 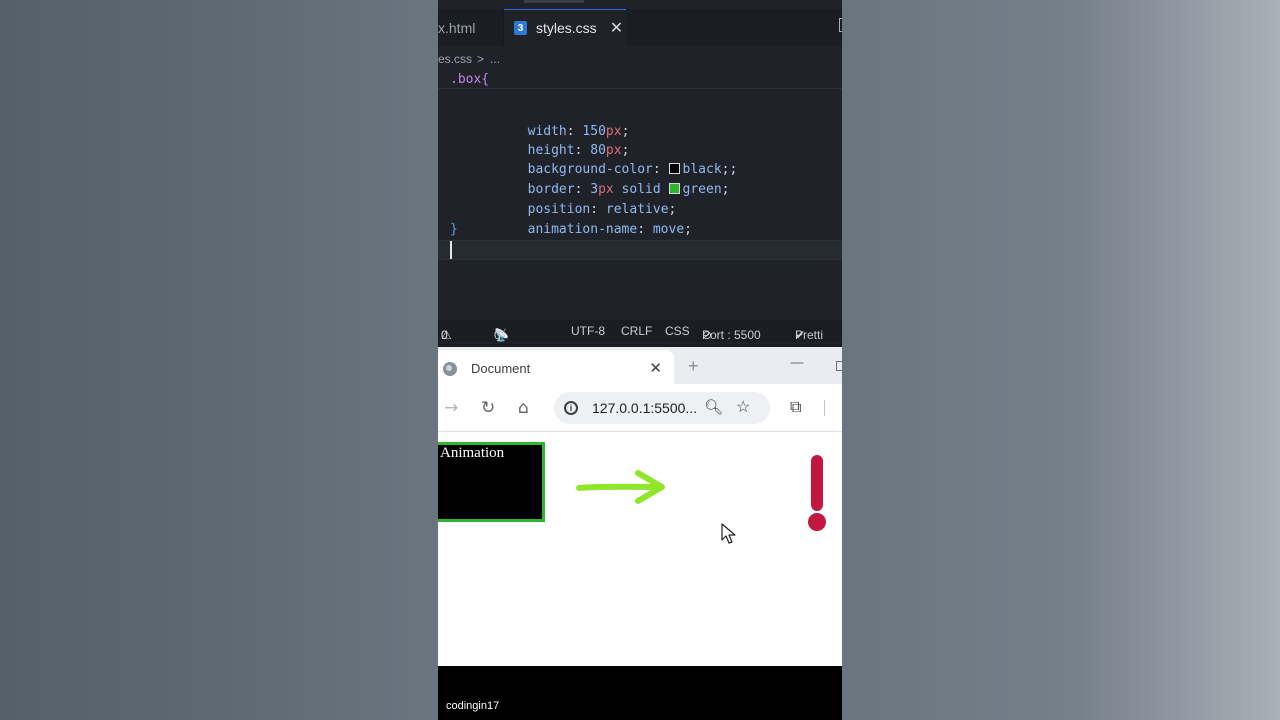 What do you see at coordinates (728, 533) in the screenshot?
I see `mouse-pointer-icon` at bounding box center [728, 533].